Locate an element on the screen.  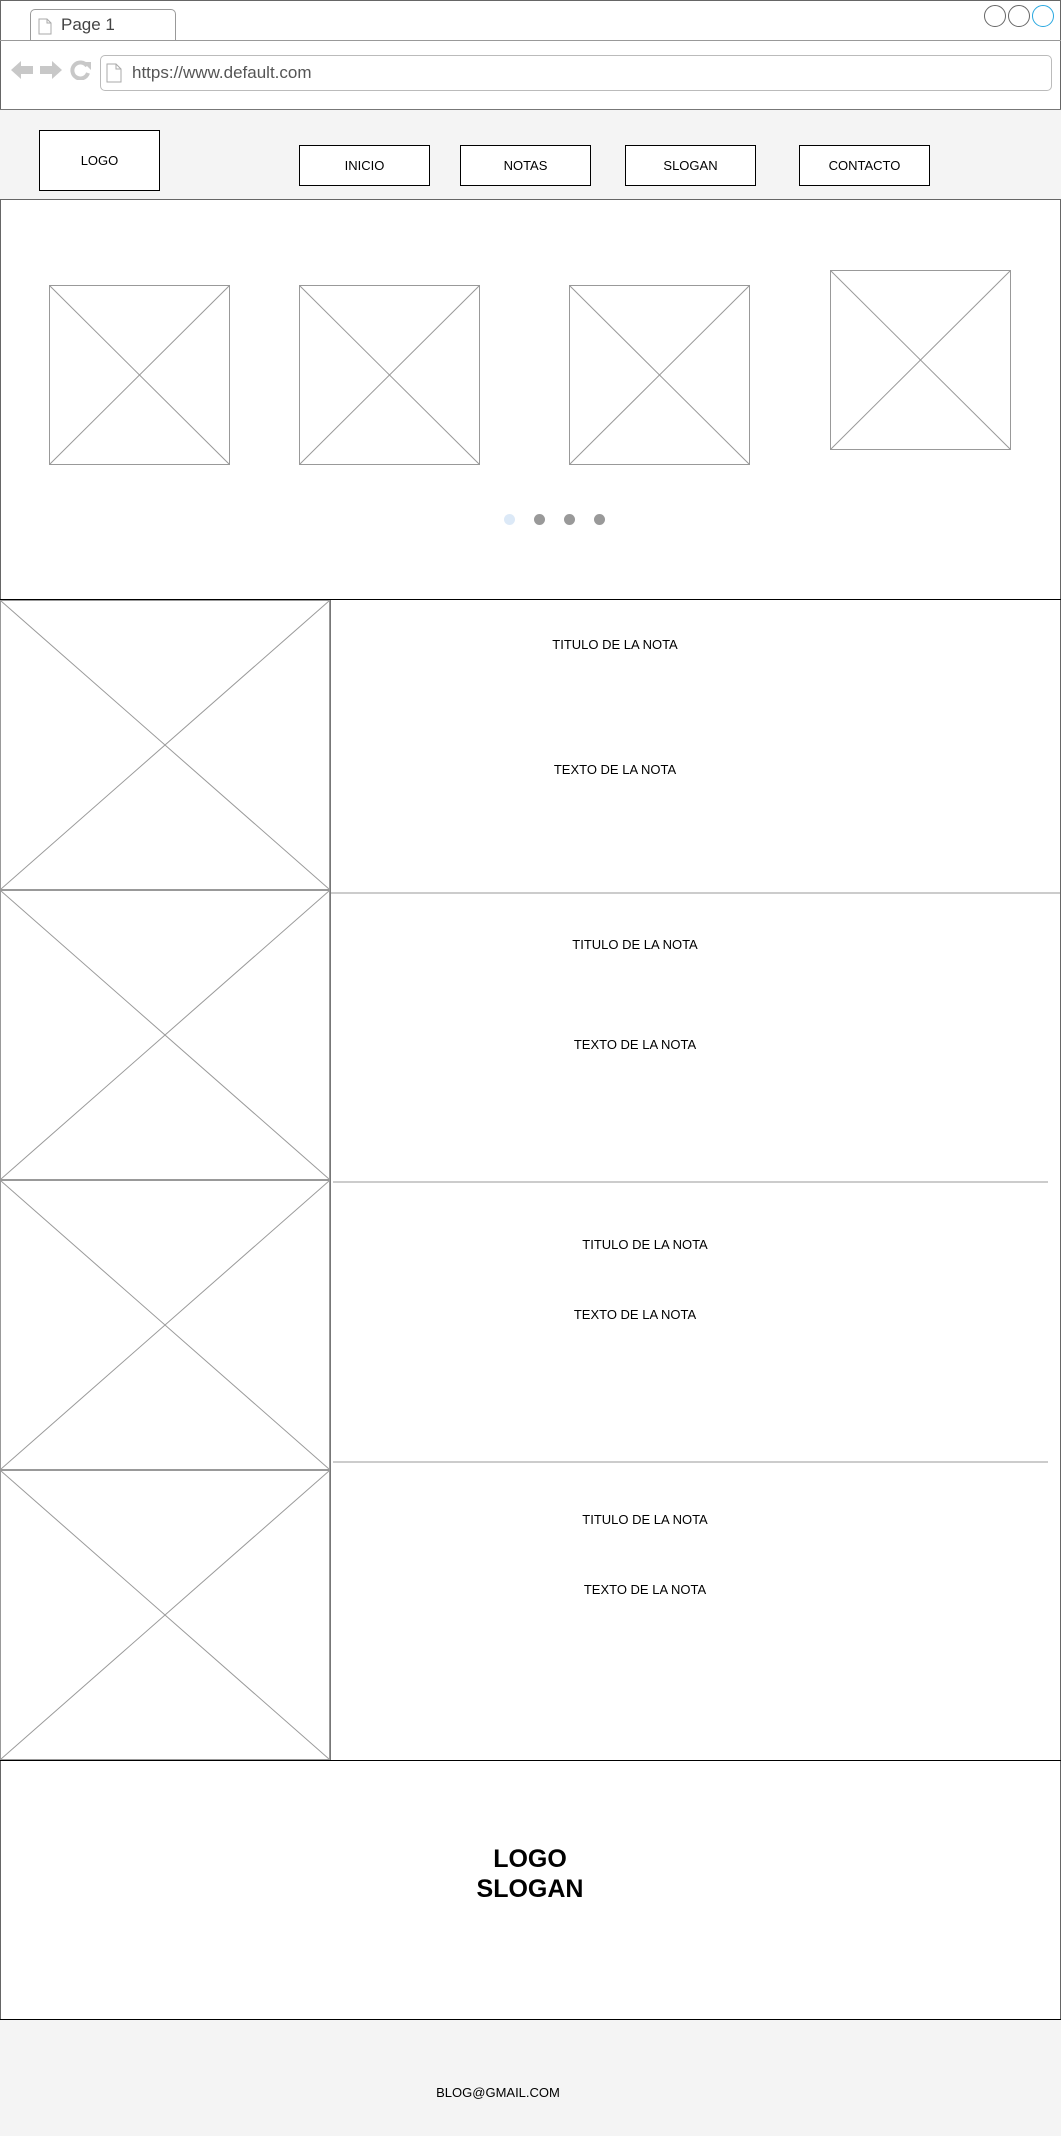
minimize-button is located at coordinates (995, 16).